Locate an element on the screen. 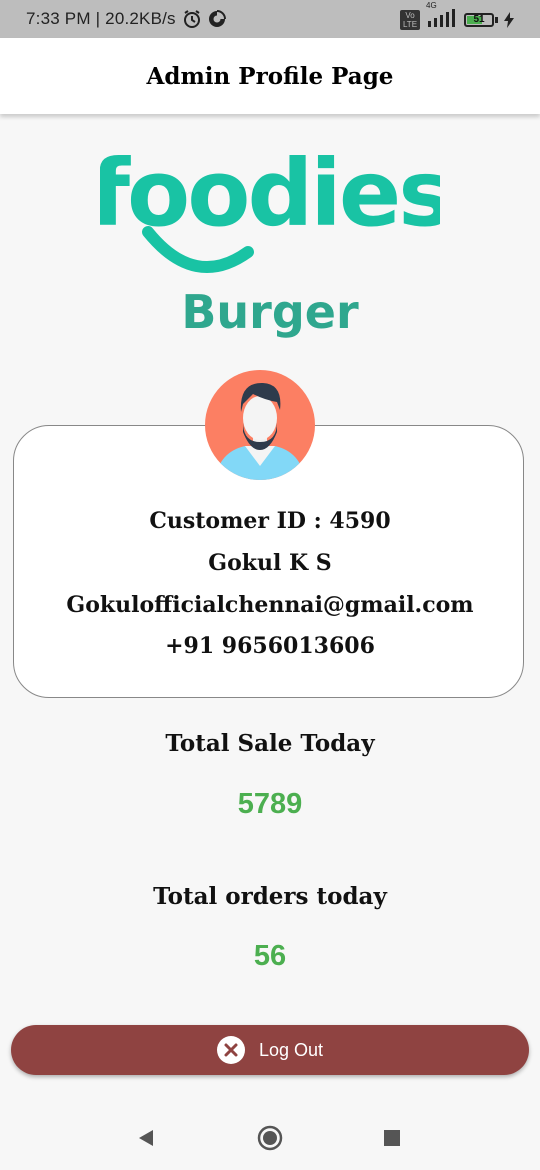 Image resolution: width=540 pixels, height=1170 pixels. home-icon is located at coordinates (270, 1137).